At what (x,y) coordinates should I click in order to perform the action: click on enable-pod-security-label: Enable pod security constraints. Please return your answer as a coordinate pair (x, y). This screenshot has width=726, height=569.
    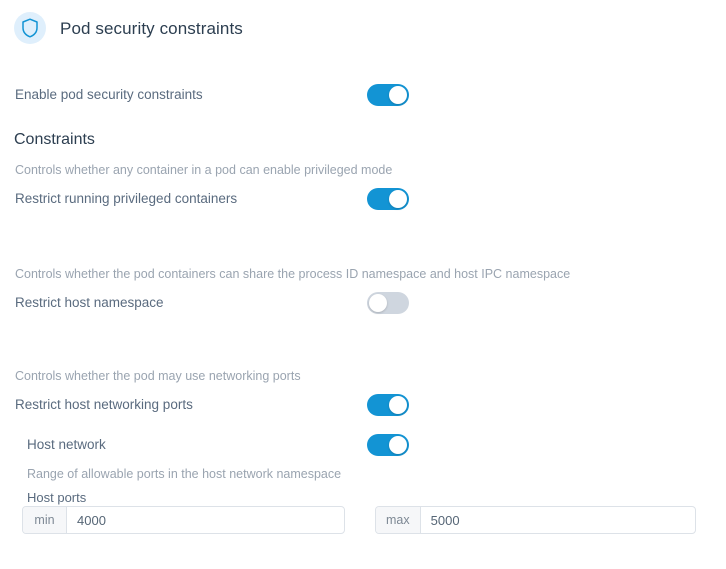
    Looking at the image, I should click on (109, 95).